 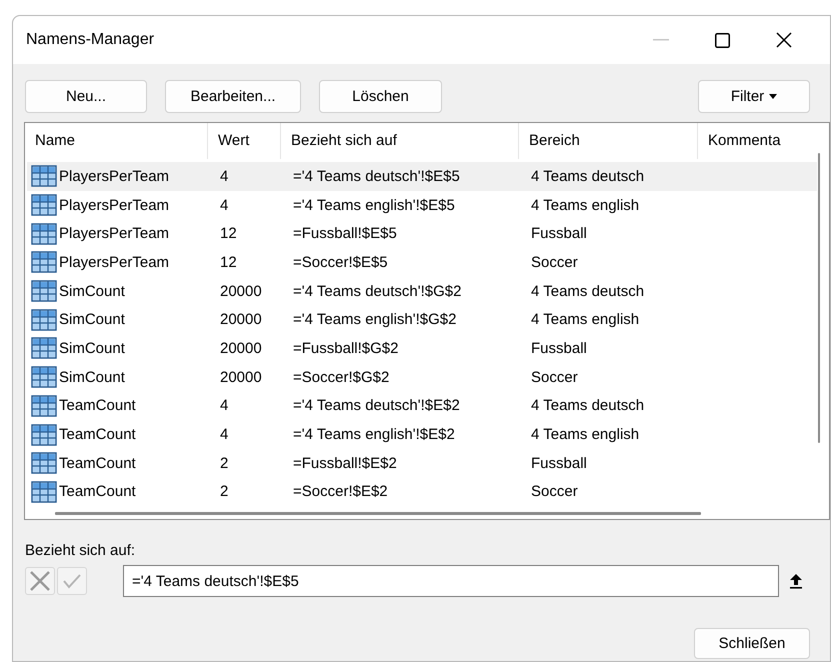 What do you see at coordinates (376, 176) in the screenshot?
I see `reference-cell-text: ='4 Teams deutsch'!$E$5` at bounding box center [376, 176].